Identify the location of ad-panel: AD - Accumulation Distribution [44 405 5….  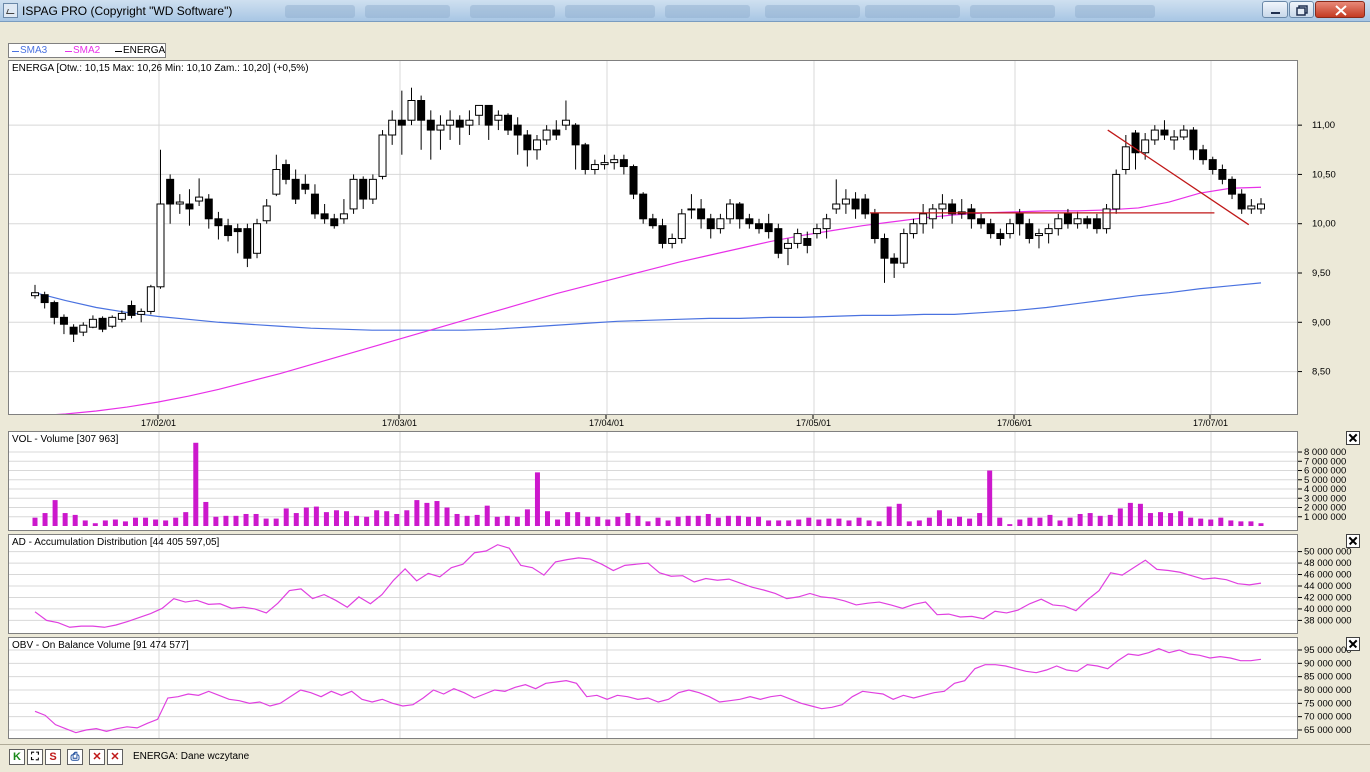
(653, 584).